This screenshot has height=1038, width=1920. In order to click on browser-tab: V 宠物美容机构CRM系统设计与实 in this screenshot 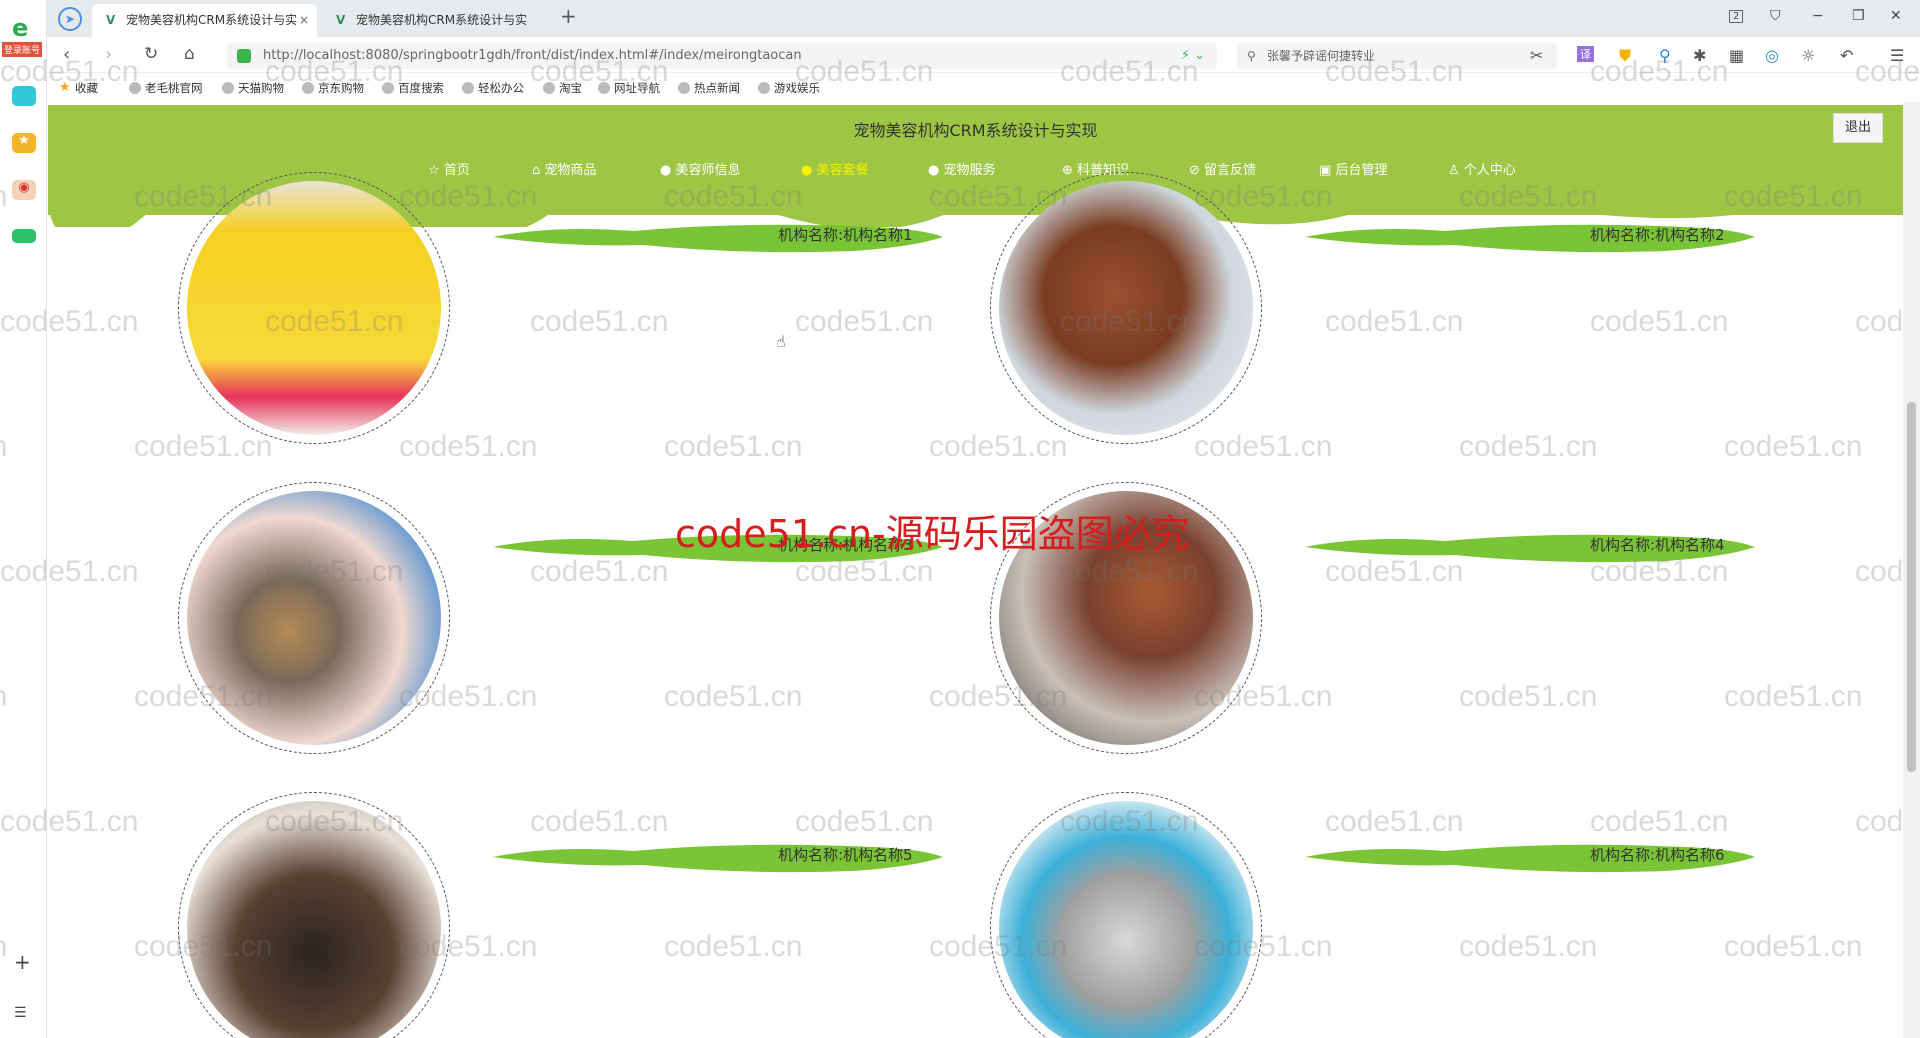, I will do `click(434, 20)`.